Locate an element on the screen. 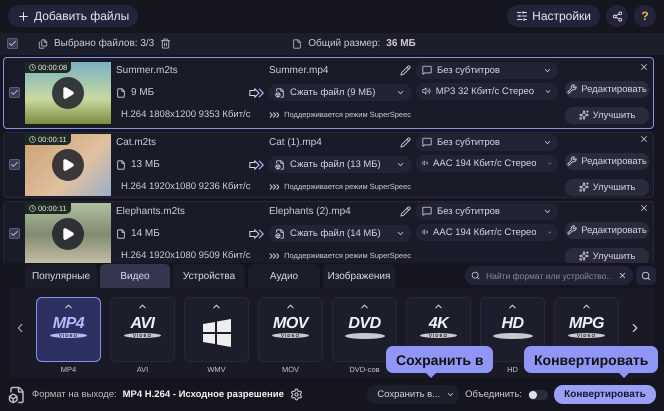  format-tab: Изображения is located at coordinates (359, 276).